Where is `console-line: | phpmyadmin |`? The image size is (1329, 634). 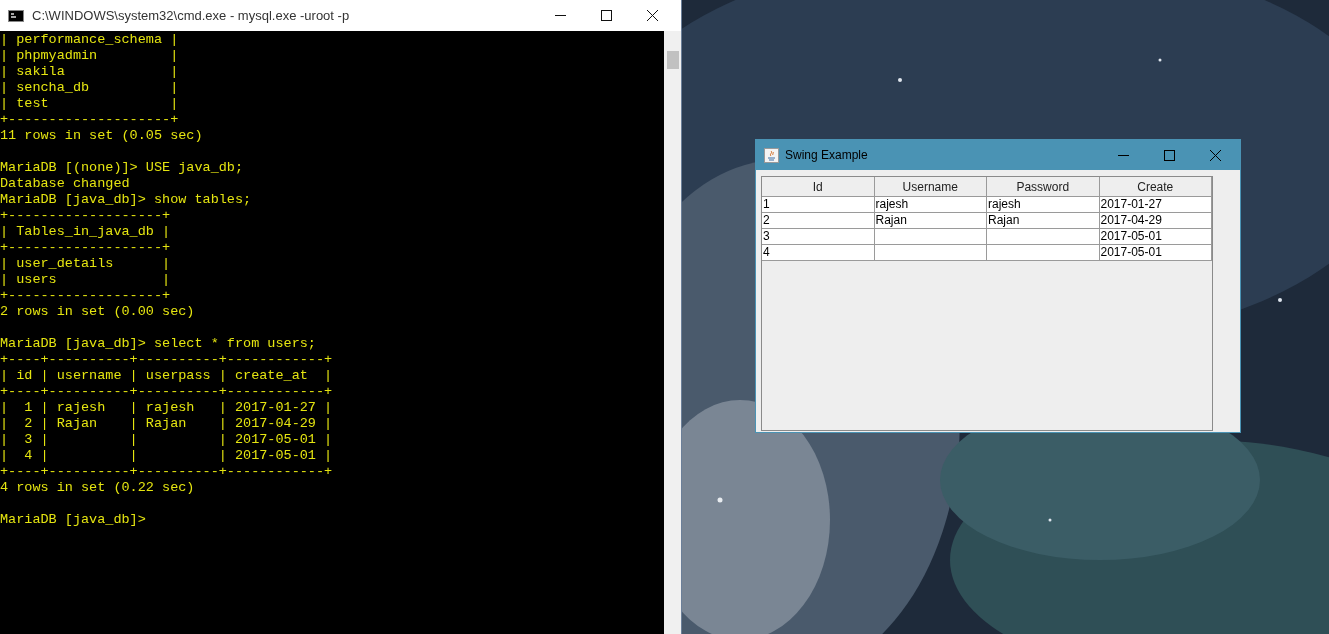
console-line: | phpmyadmin | is located at coordinates (89, 56).